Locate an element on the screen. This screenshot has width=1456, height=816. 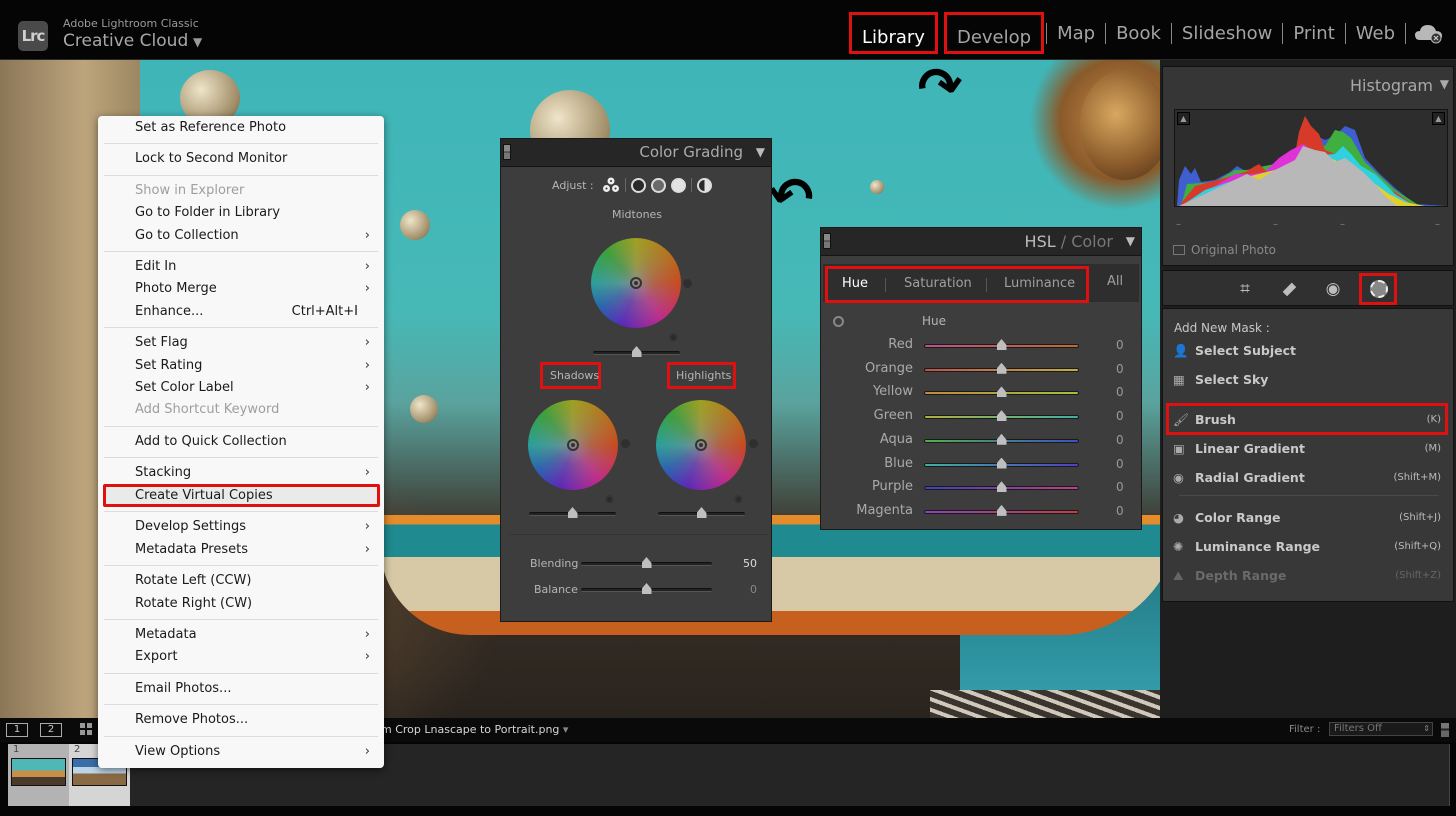
mask-radial-gradient: ◉ Radial Gradient (Shift+M) is located at coordinates (1308, 478).